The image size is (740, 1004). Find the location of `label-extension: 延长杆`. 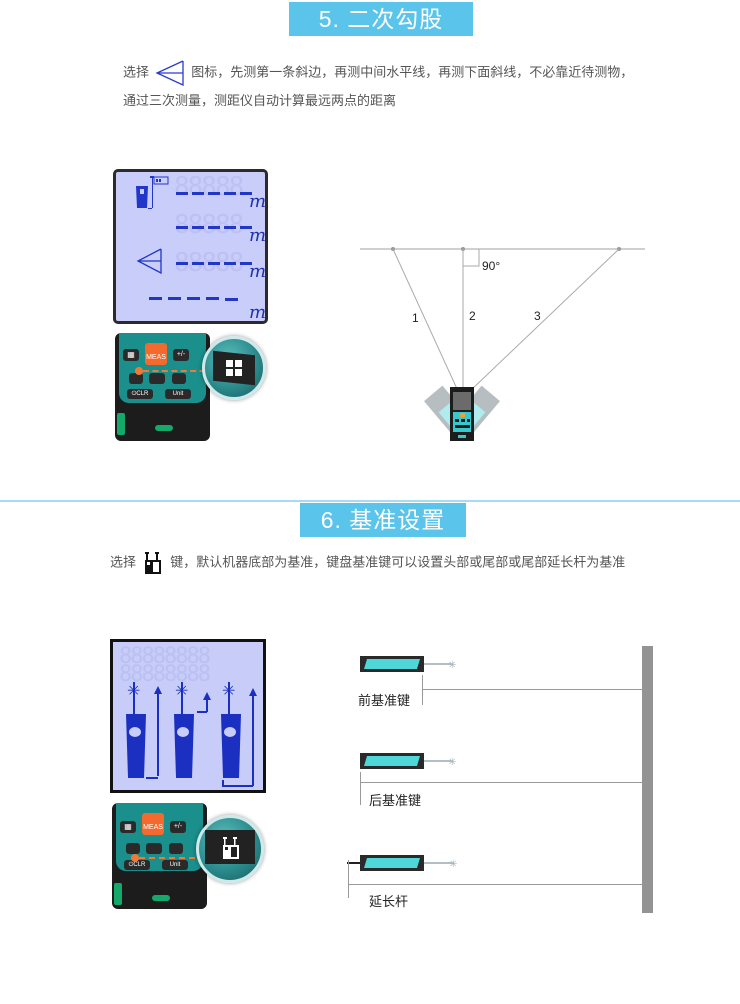

label-extension: 延长杆 is located at coordinates (389, 902).